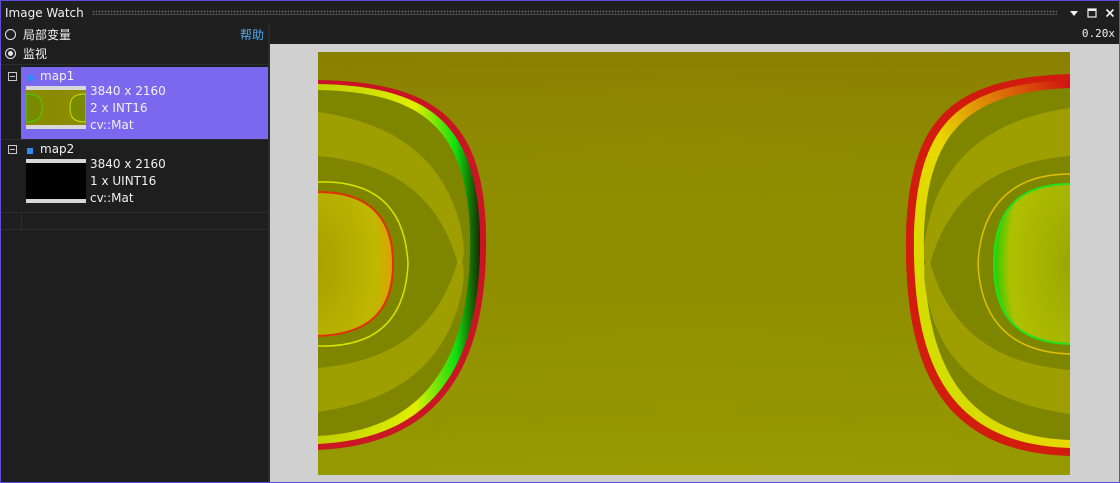 The image size is (1120, 483). I want to click on window-title: Image Watch, so click(44, 12).